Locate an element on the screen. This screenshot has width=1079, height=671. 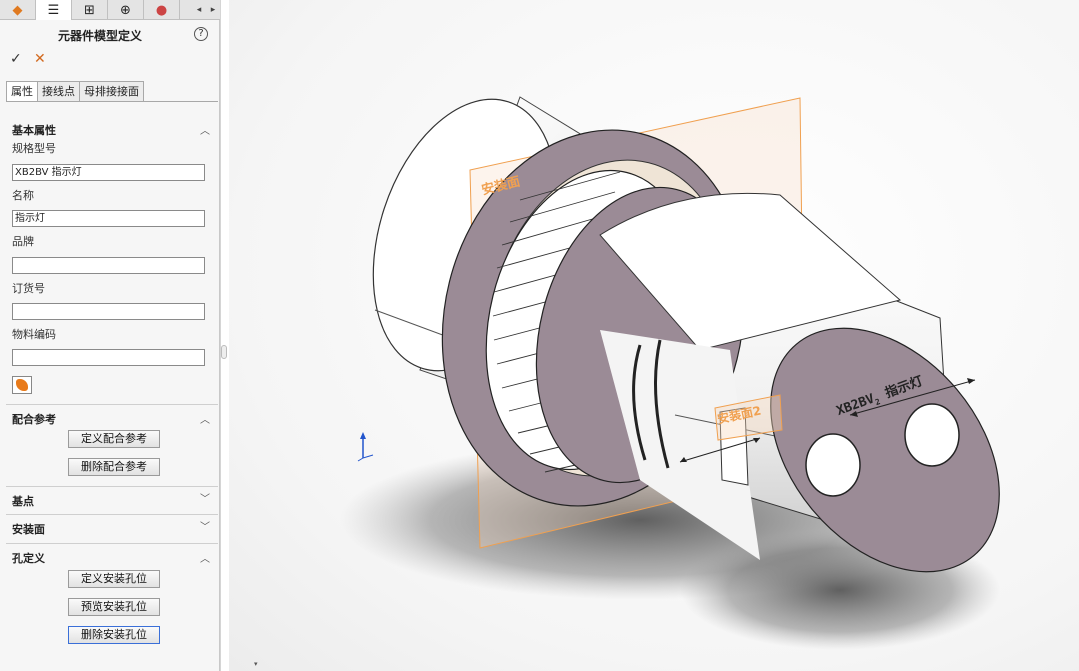
model-label: 规格型号 is located at coordinates (34, 148).